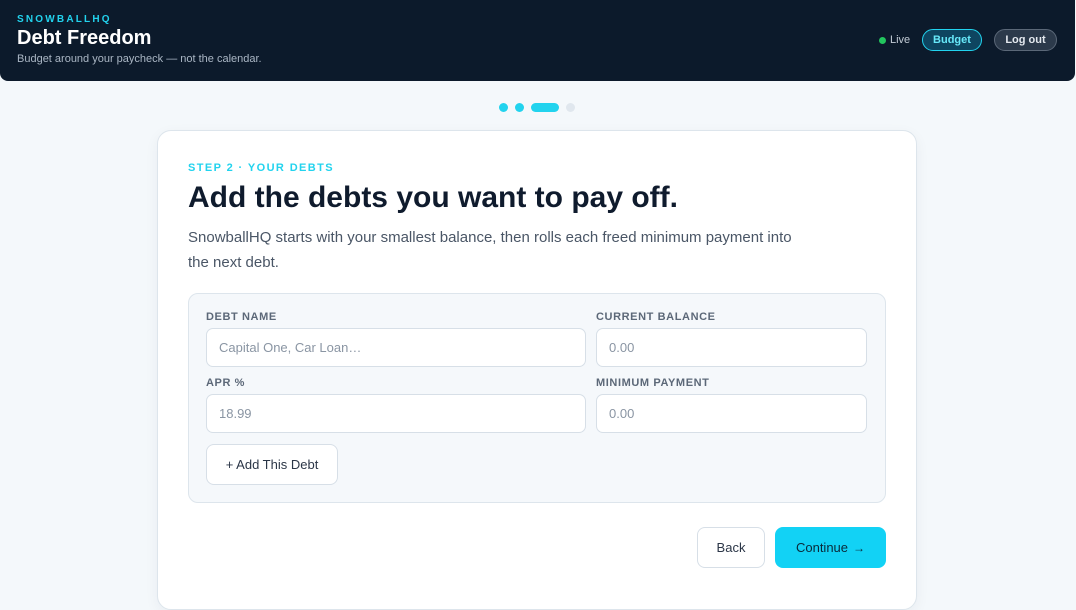  Describe the element at coordinates (653, 383) in the screenshot. I see `minimum-payment-label: MINIMUM PAYMENT` at that location.